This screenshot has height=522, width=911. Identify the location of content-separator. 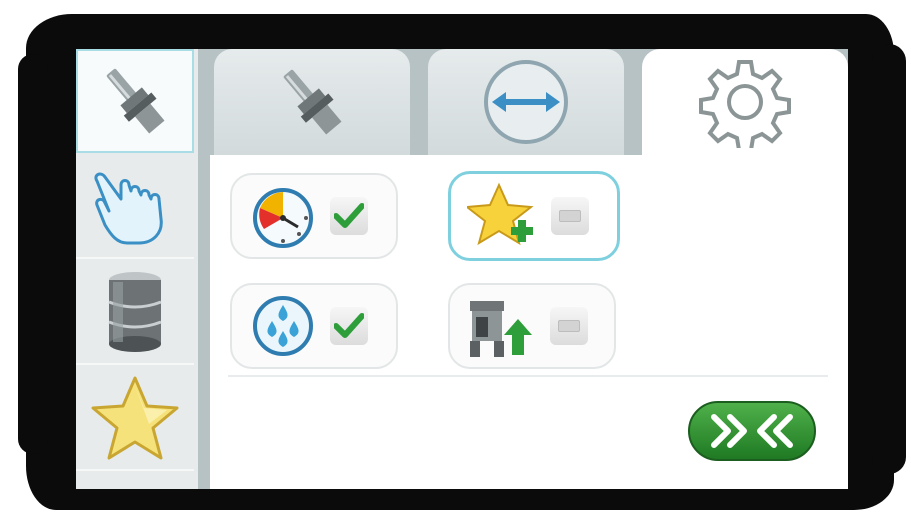
(528, 376).